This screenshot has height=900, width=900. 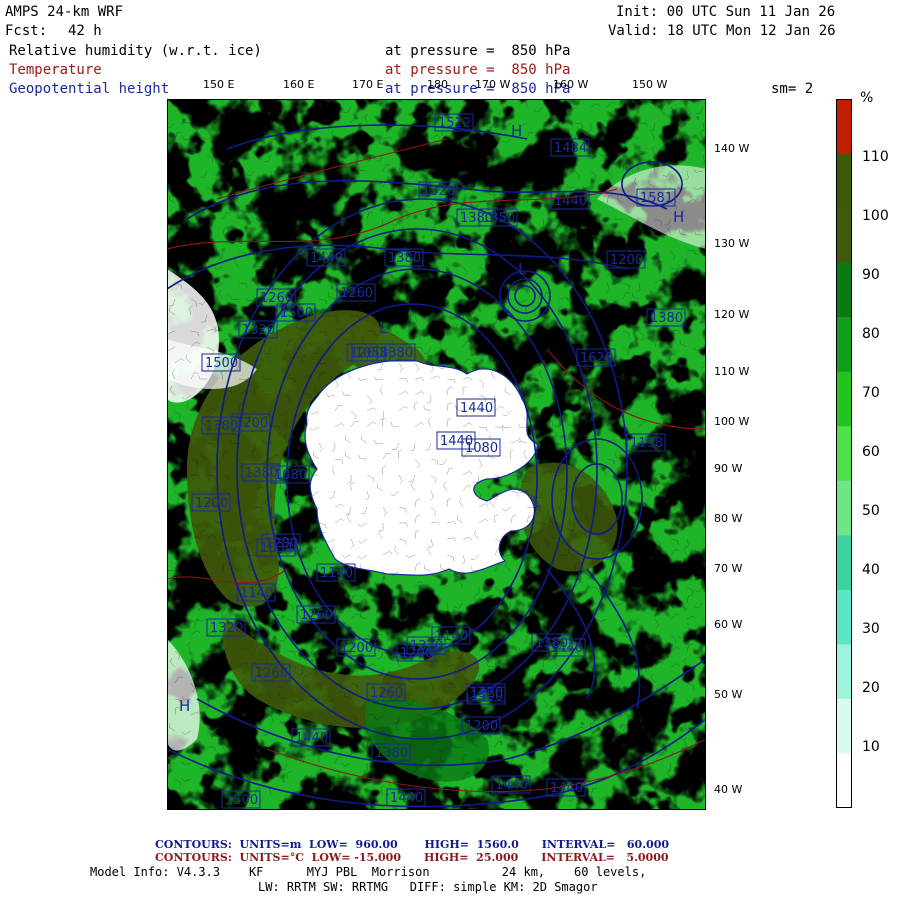 What do you see at coordinates (871, 629) in the screenshot?
I see `colorbar-tick: 30` at bounding box center [871, 629].